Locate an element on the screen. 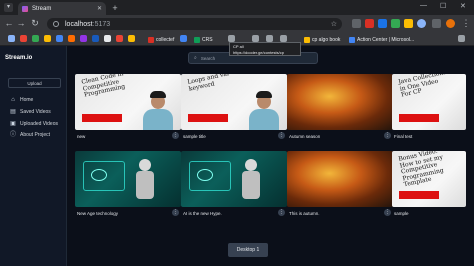 The height and width of the screenshot is (266, 474). video-thumbnail: Clean Code in Competitive Programming is located at coordinates (128, 102).